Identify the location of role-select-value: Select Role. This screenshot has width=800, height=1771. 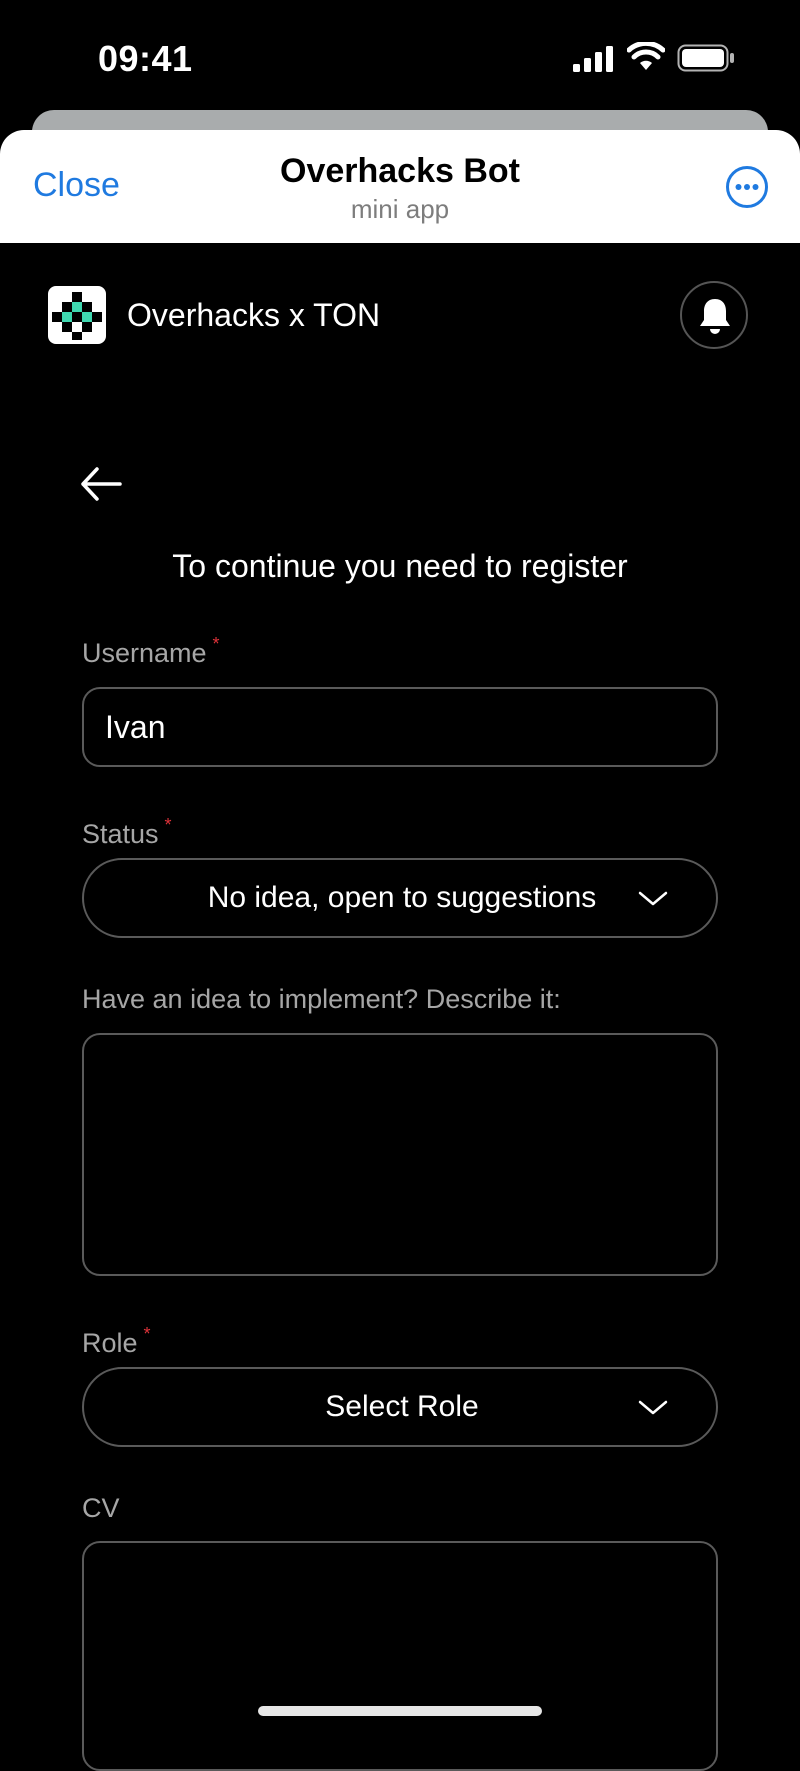
(402, 1406).